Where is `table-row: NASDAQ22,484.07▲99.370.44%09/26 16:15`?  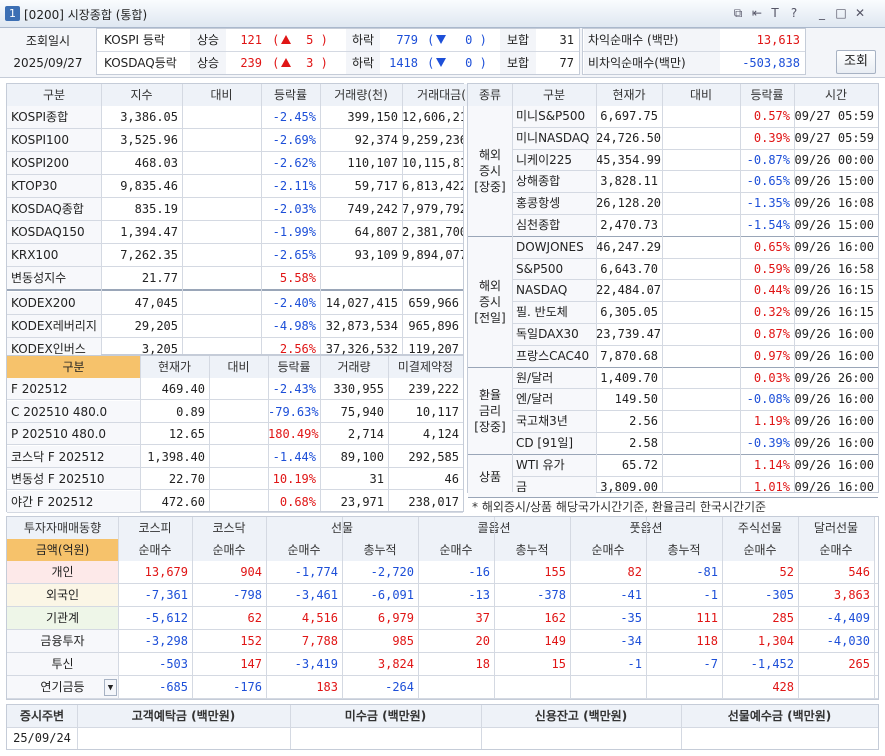
table-row: NASDAQ22,484.07▲99.370.44%09/26 16:15 is located at coordinates (695, 291).